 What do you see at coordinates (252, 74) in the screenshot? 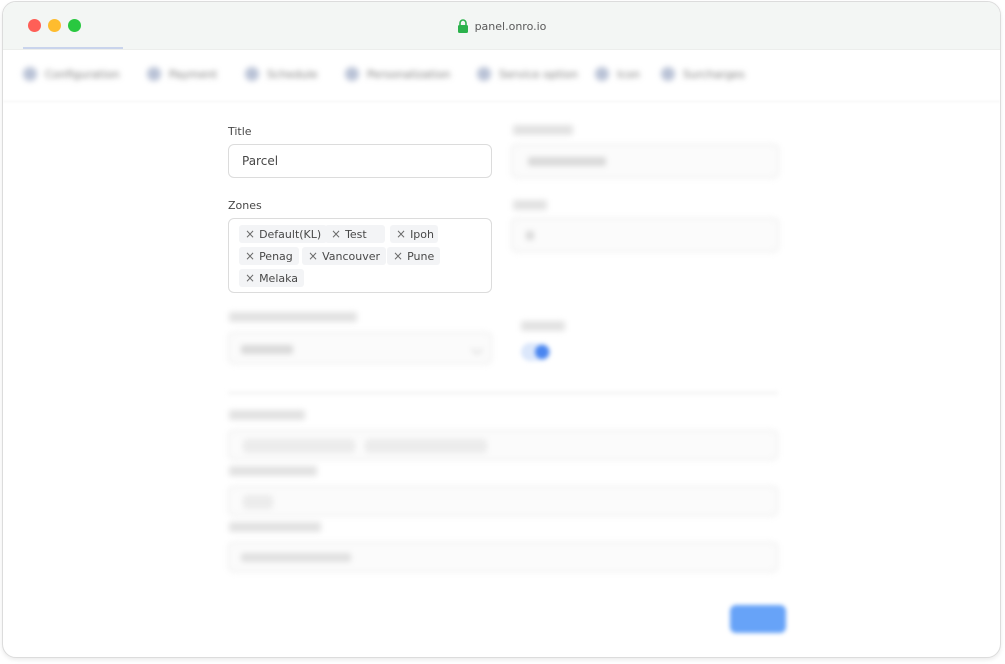
I see `schedule-icon` at bounding box center [252, 74].